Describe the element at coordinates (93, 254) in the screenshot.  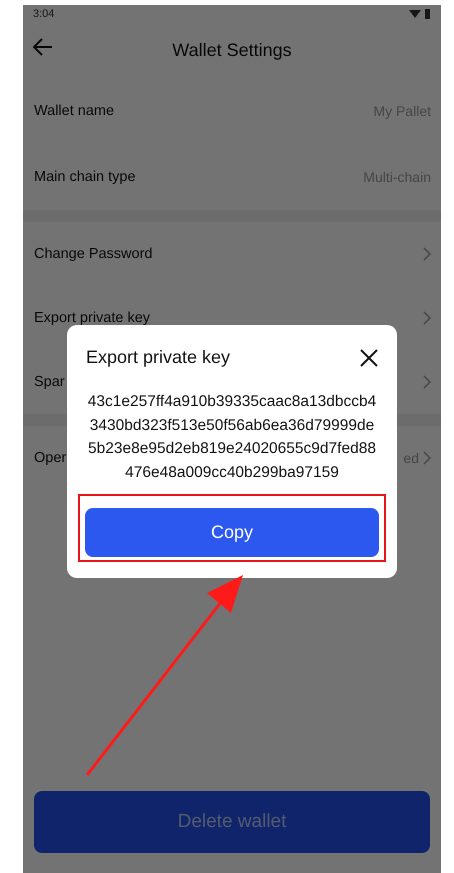
I see `row-label: Change Password` at that location.